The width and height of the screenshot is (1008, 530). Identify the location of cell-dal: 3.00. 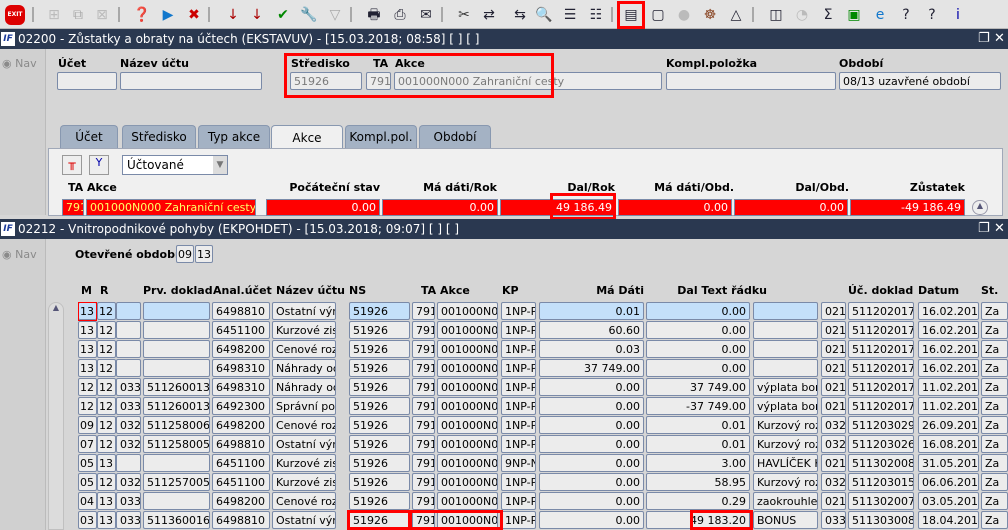
(698, 463).